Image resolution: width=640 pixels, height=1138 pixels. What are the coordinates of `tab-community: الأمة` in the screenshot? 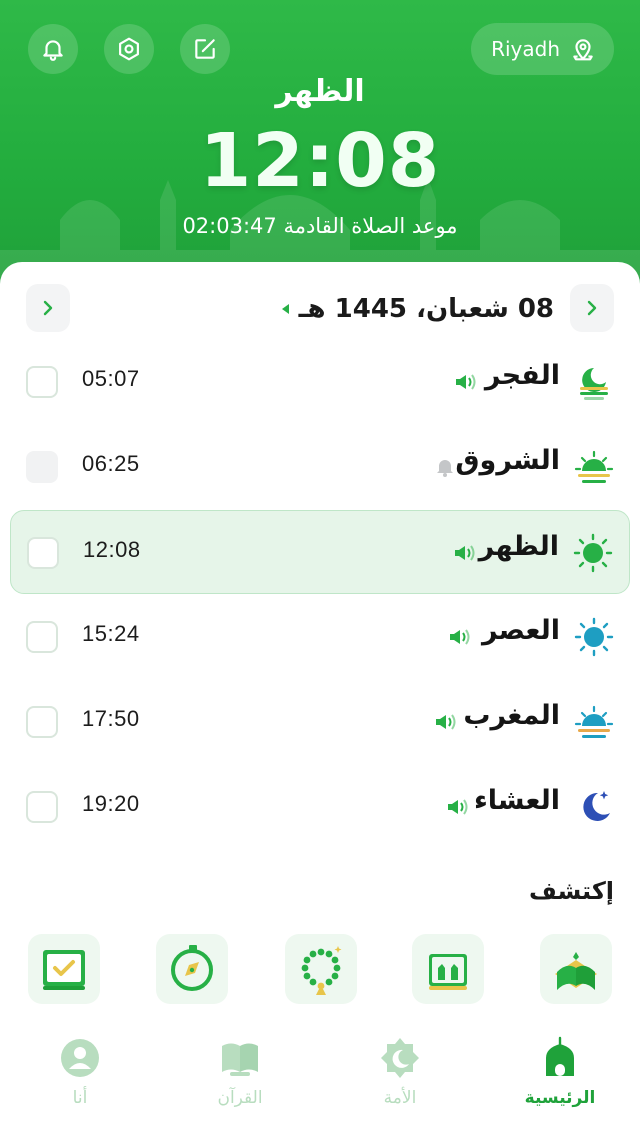 It's located at (400, 1086).